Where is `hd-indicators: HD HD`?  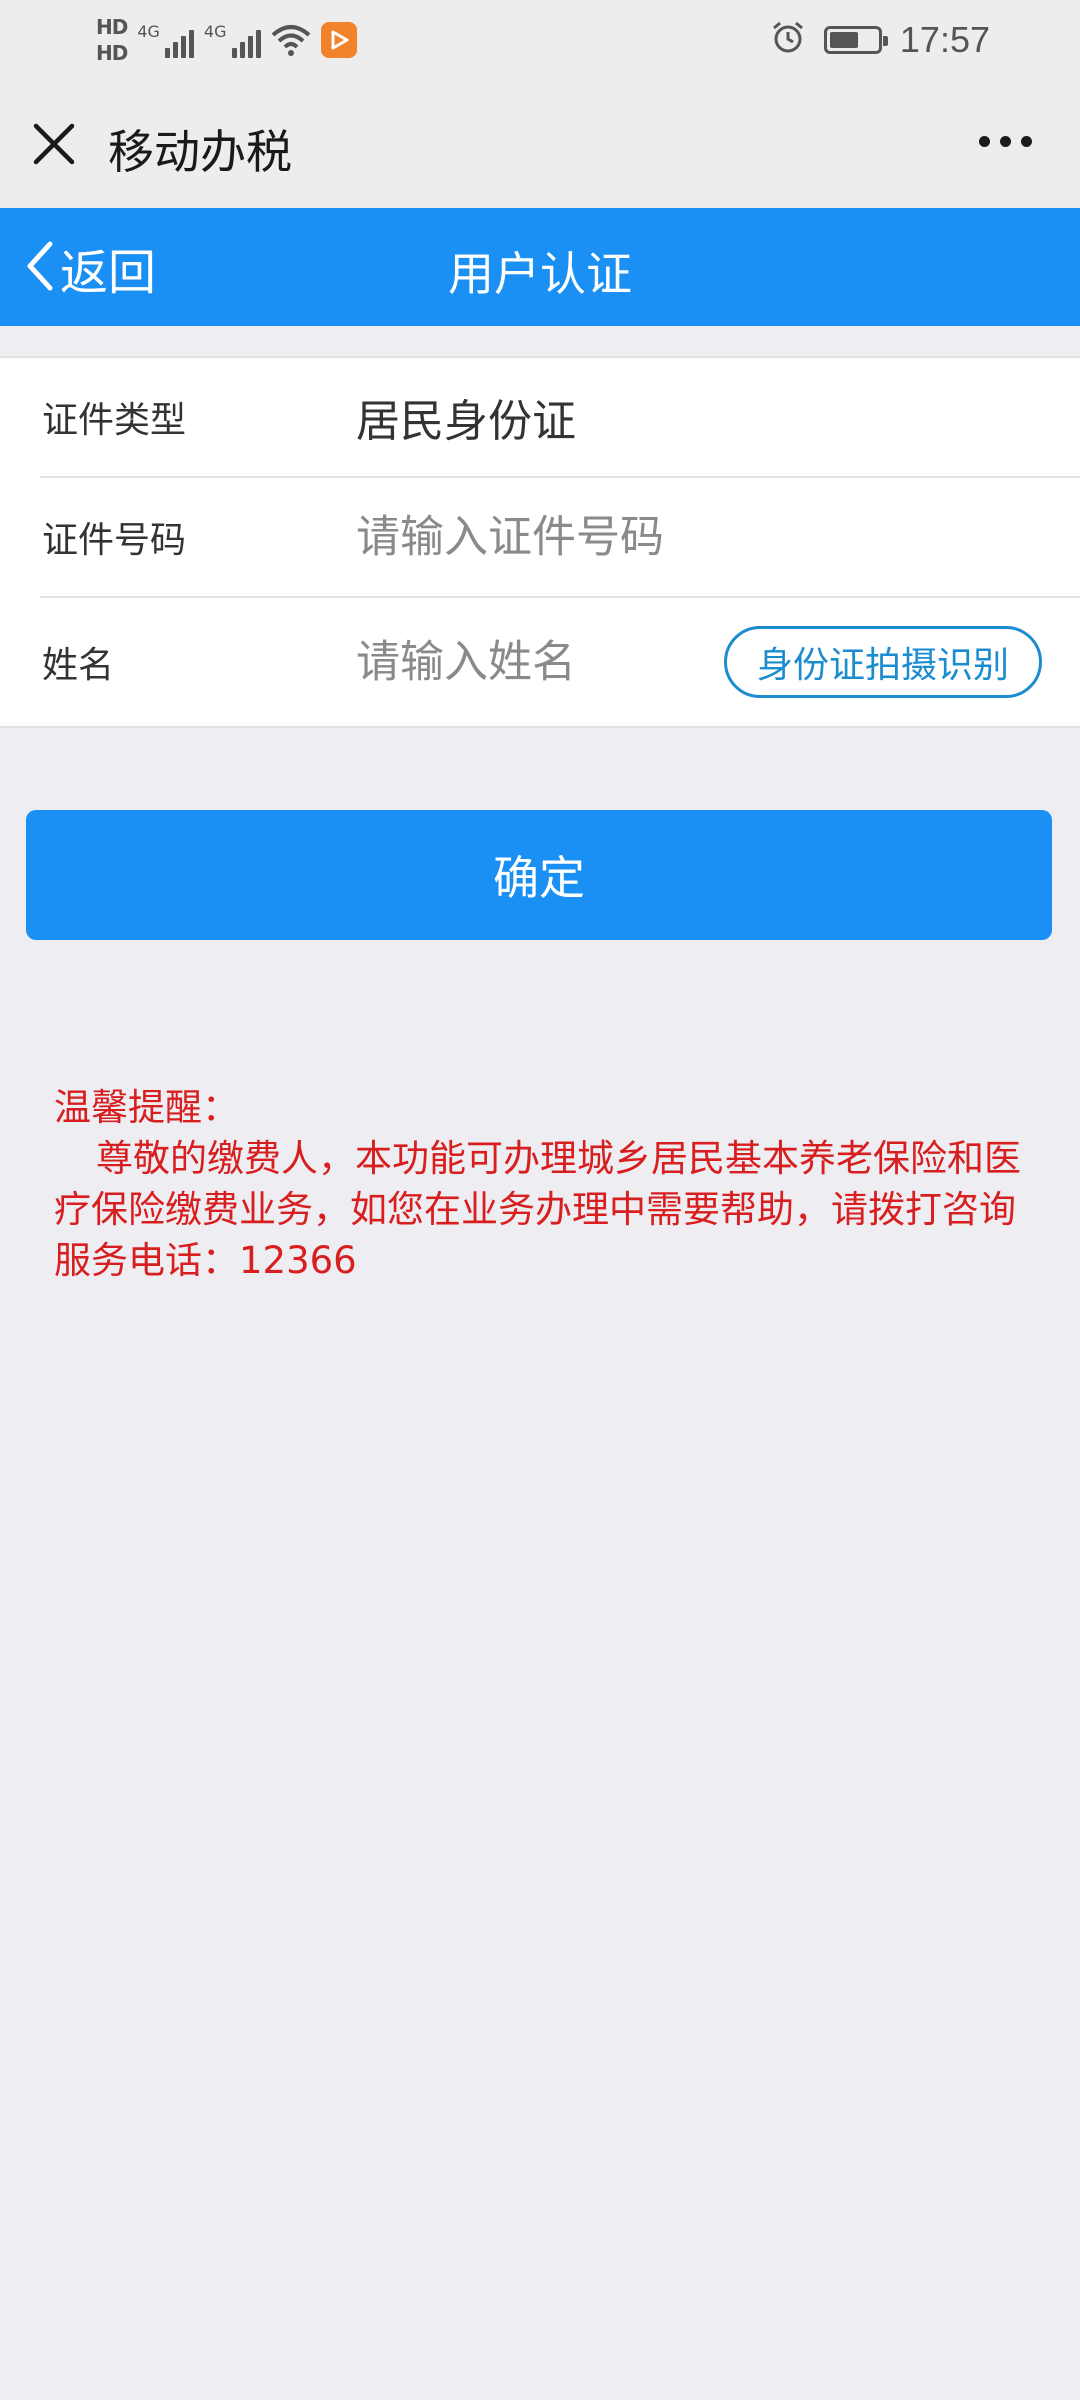
hd-indicators: HD HD is located at coordinates (112, 40).